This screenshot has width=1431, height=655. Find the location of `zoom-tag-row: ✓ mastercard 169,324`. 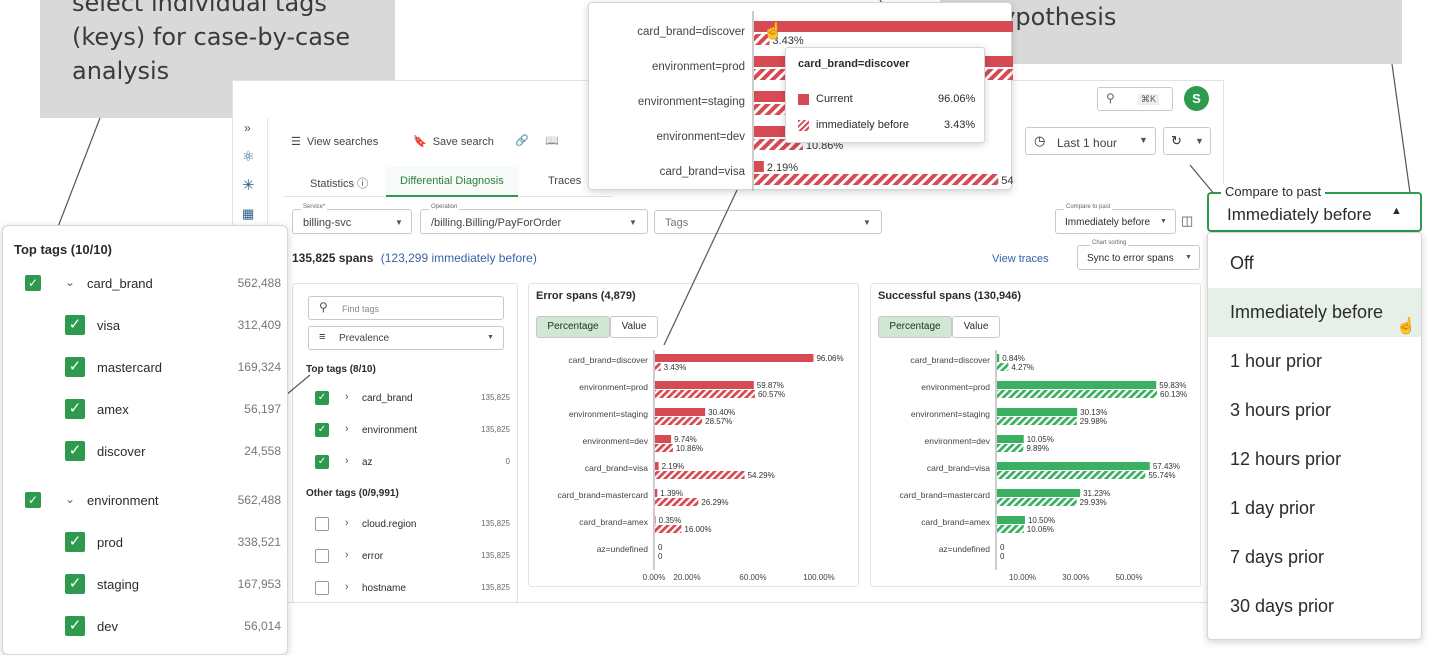

zoom-tag-row: ✓ mastercard 169,324 is located at coordinates (173, 368).